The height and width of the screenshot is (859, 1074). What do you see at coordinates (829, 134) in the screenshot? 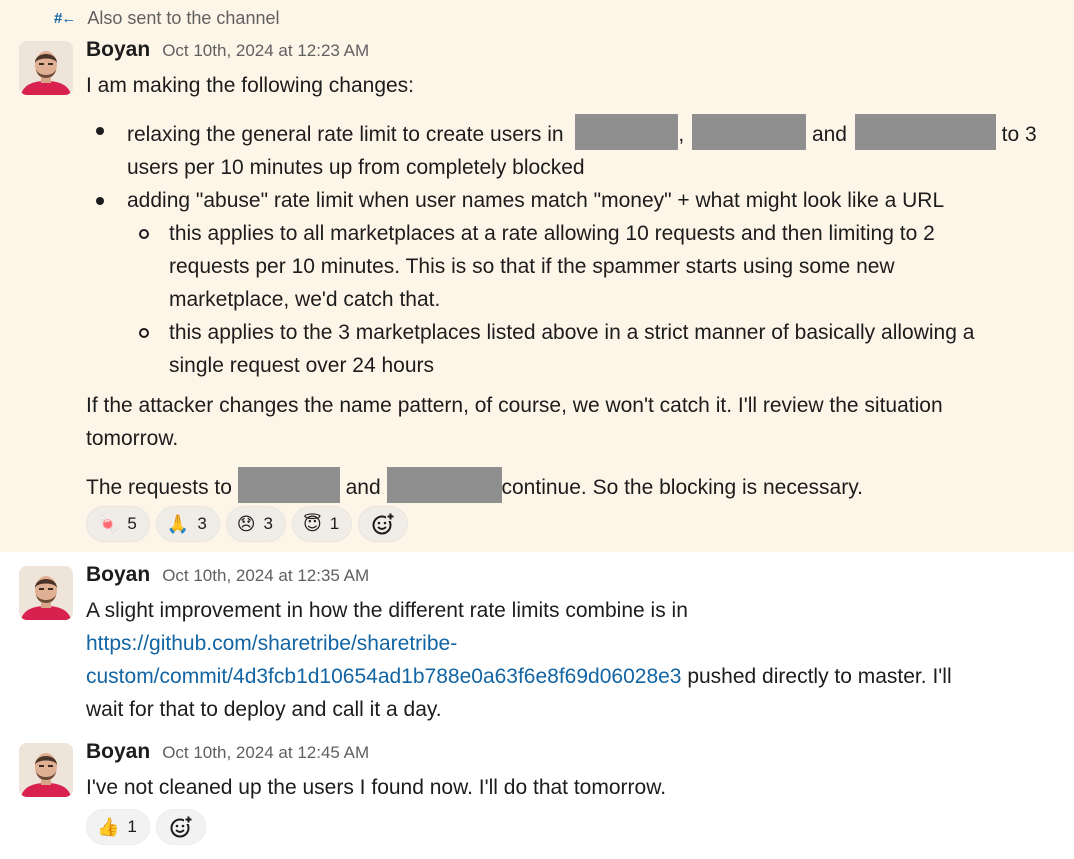
I see `list-item-text: and` at bounding box center [829, 134].